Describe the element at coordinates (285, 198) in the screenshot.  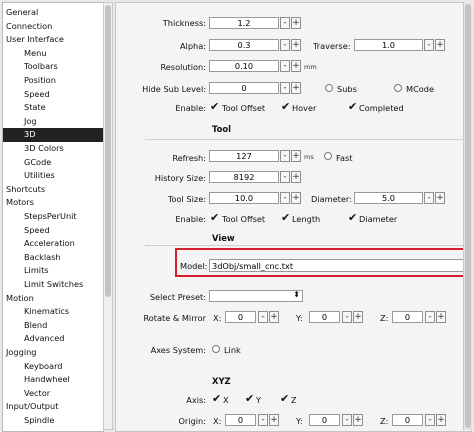
I see `tool-size-minus-button: -` at that location.